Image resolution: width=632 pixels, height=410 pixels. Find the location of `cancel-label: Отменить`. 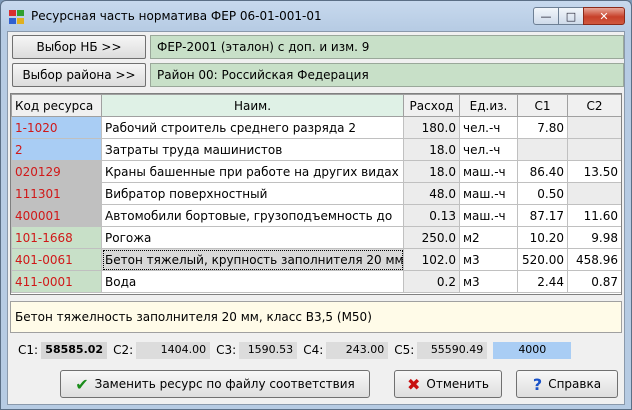

cancel-label: Отменить is located at coordinates (457, 384).